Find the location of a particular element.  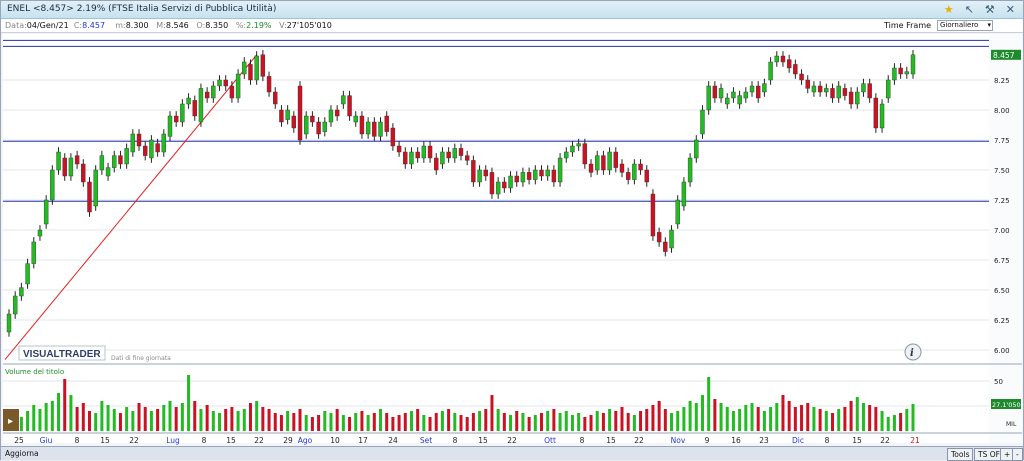

refresh-button: Aggiorna is located at coordinates (22, 453).